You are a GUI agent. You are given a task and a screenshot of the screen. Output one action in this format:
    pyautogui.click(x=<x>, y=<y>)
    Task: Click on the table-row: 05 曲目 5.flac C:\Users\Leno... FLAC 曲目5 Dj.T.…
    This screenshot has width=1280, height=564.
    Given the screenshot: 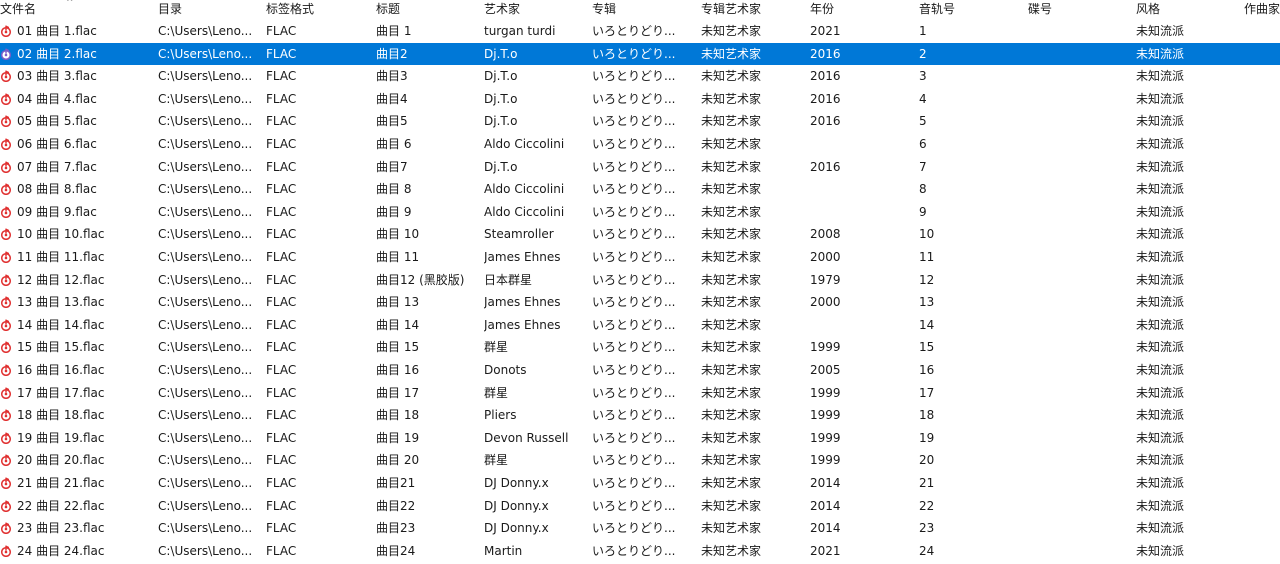 What is the action you would take?
    pyautogui.click(x=640, y=121)
    